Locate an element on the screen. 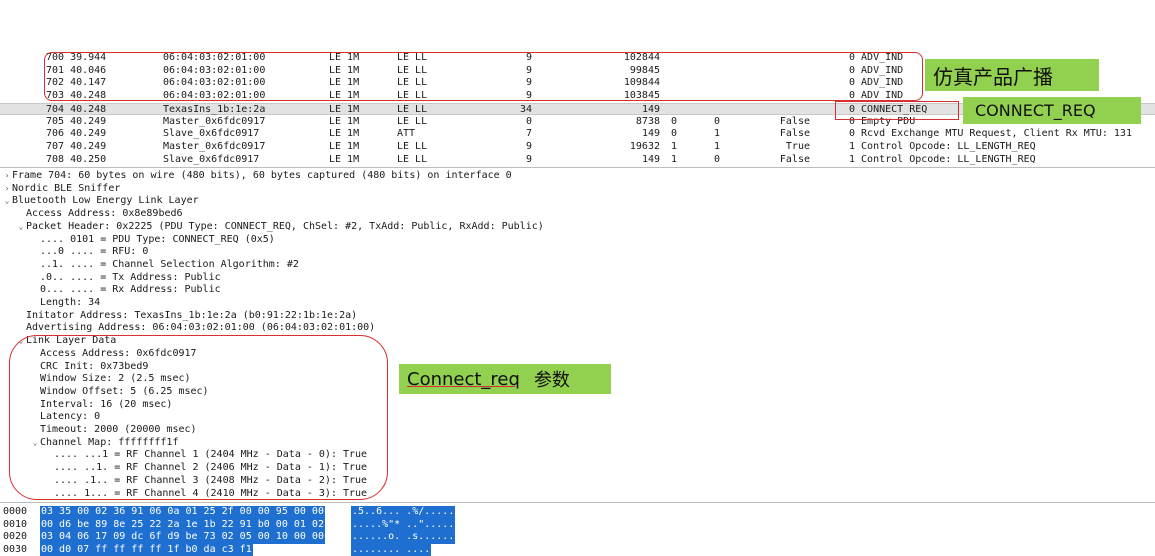 The height and width of the screenshot is (556, 1155). tree-item: ...0 .... = RFU: 0 is located at coordinates (89, 252).